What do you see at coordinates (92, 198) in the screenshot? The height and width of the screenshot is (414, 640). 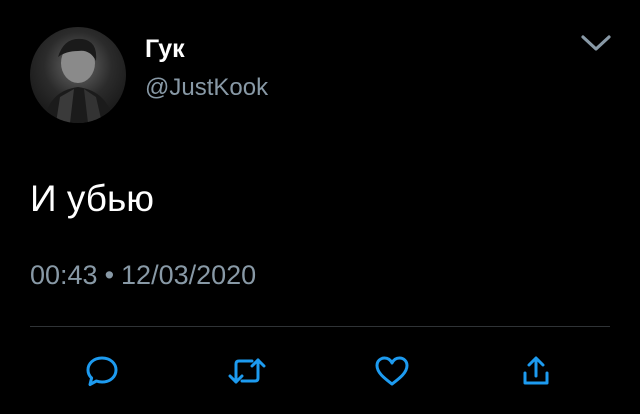 I see `tweet-text: И убью` at bounding box center [92, 198].